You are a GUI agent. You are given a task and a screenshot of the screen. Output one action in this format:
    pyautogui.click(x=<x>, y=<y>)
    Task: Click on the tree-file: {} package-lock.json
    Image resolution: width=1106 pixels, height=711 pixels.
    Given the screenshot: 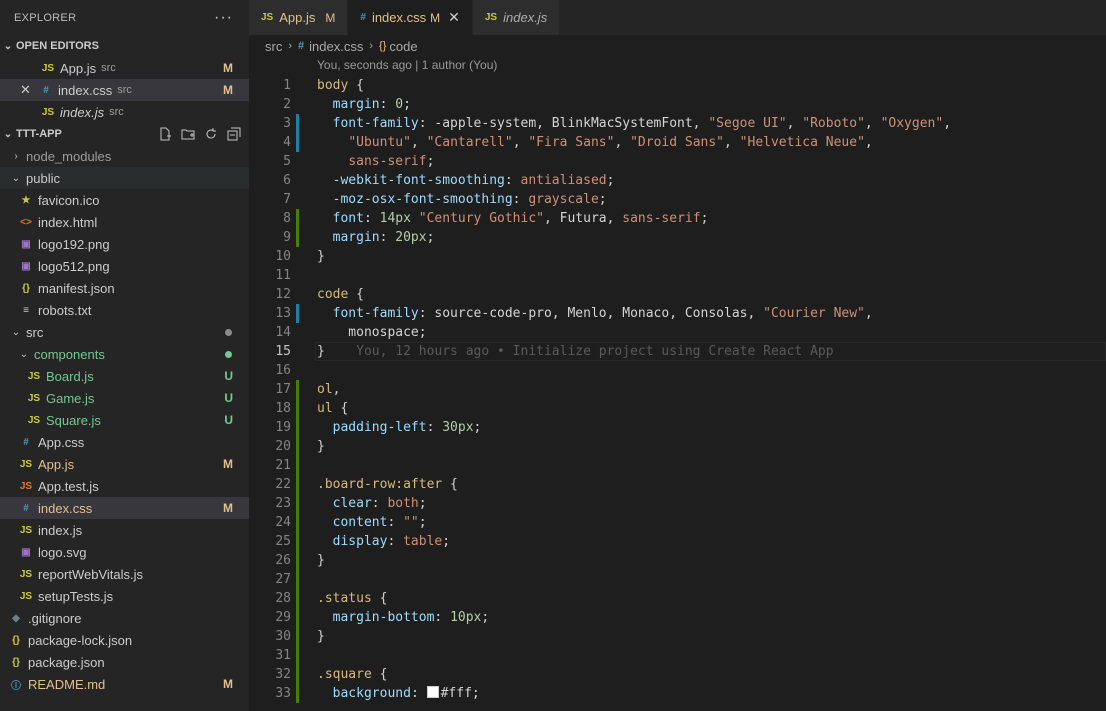 What is the action you would take?
    pyautogui.click(x=124, y=640)
    